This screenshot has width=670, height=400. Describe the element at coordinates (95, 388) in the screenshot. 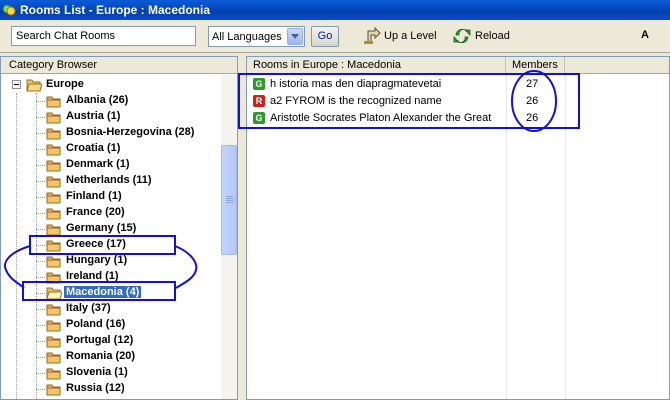

I see `tree-item-label: Russia (12)` at that location.